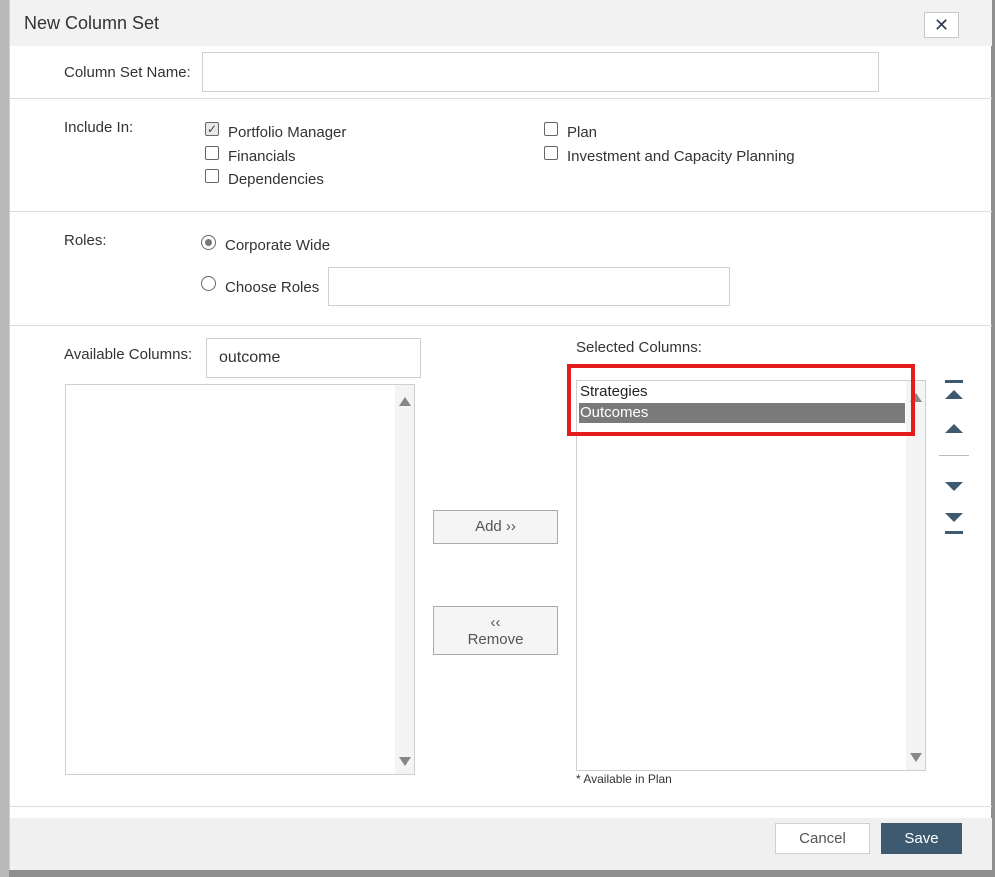  Describe the element at coordinates (915, 575) in the screenshot. I see `selected-columns-scrollbar` at that location.